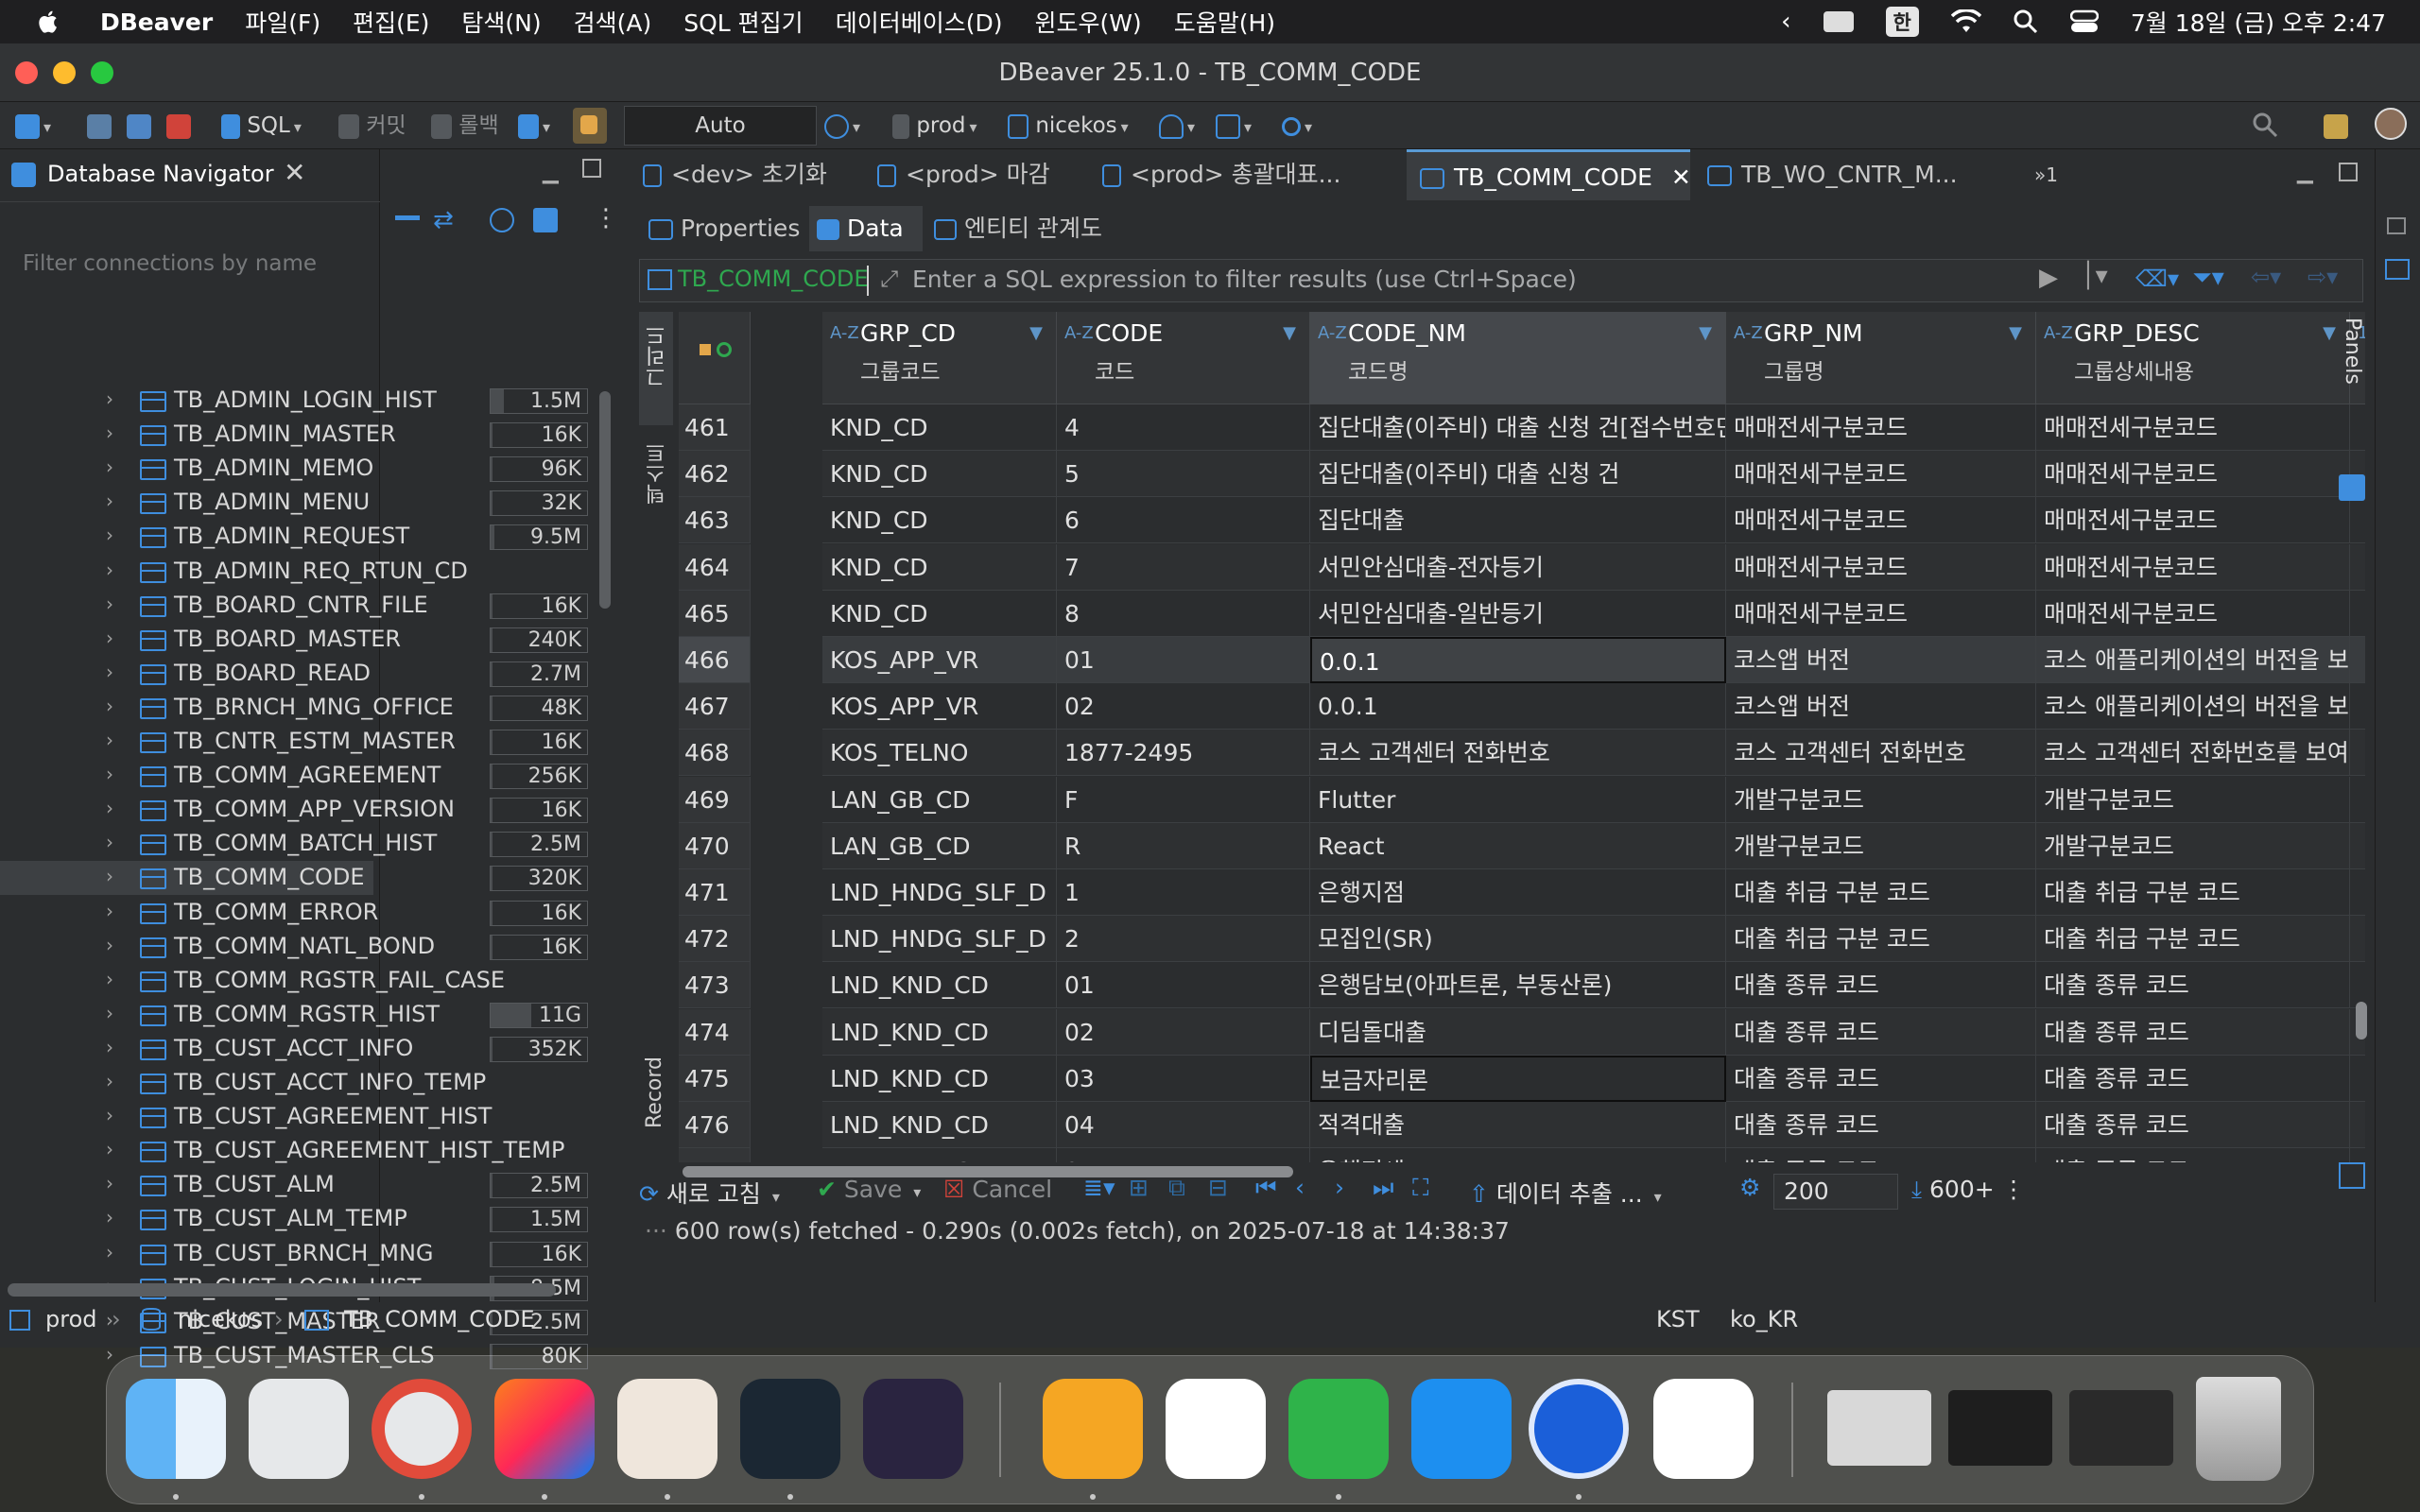 This screenshot has height=1512, width=2420. Describe the element at coordinates (1518, 660) in the screenshot. I see `cell-code-nm: 0.0.1` at that location.